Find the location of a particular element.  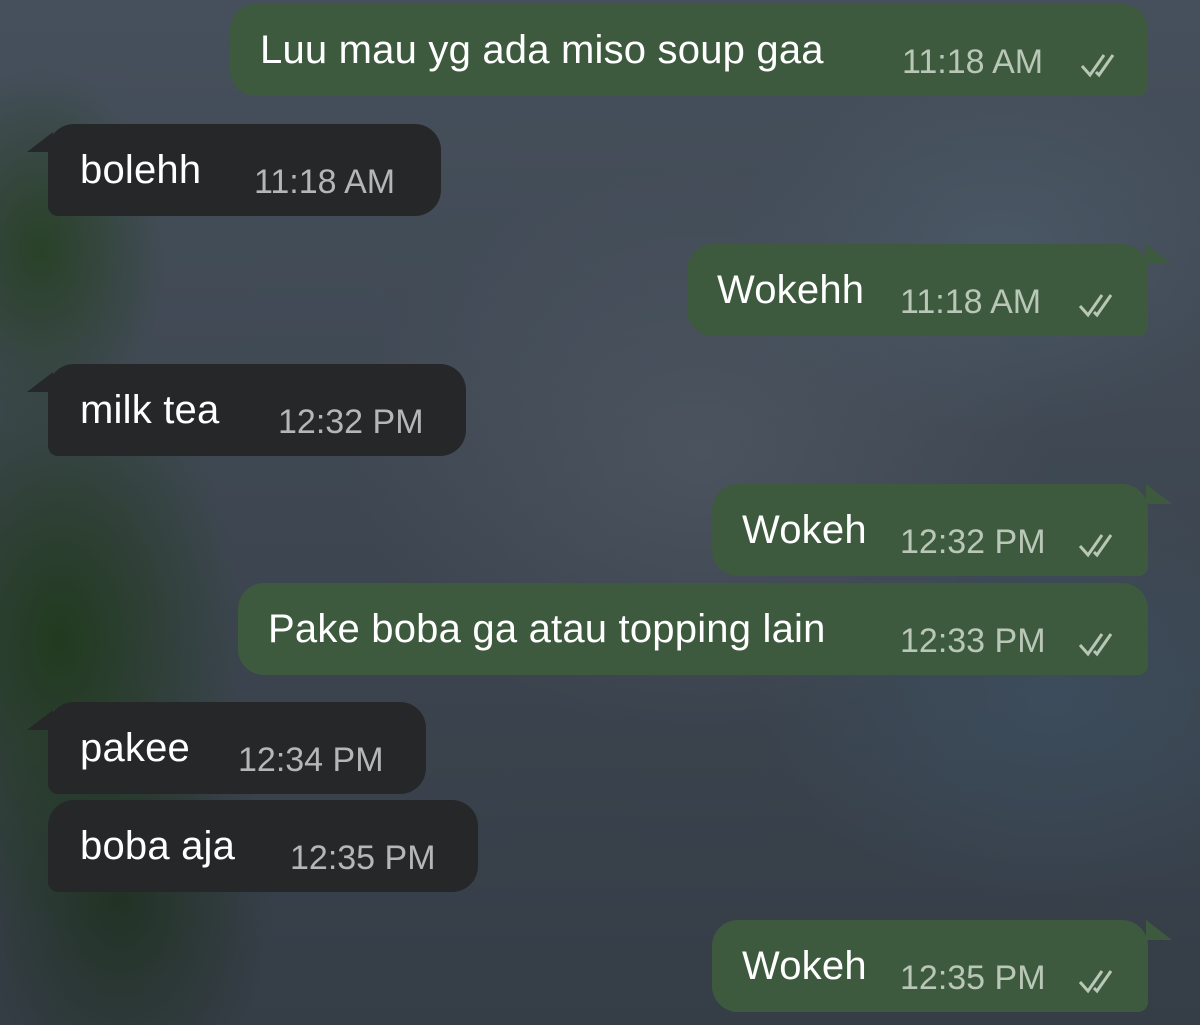

message-bubble-outgoing: Pake boba ga atau topping lain 12:33 PM is located at coordinates (693, 629).